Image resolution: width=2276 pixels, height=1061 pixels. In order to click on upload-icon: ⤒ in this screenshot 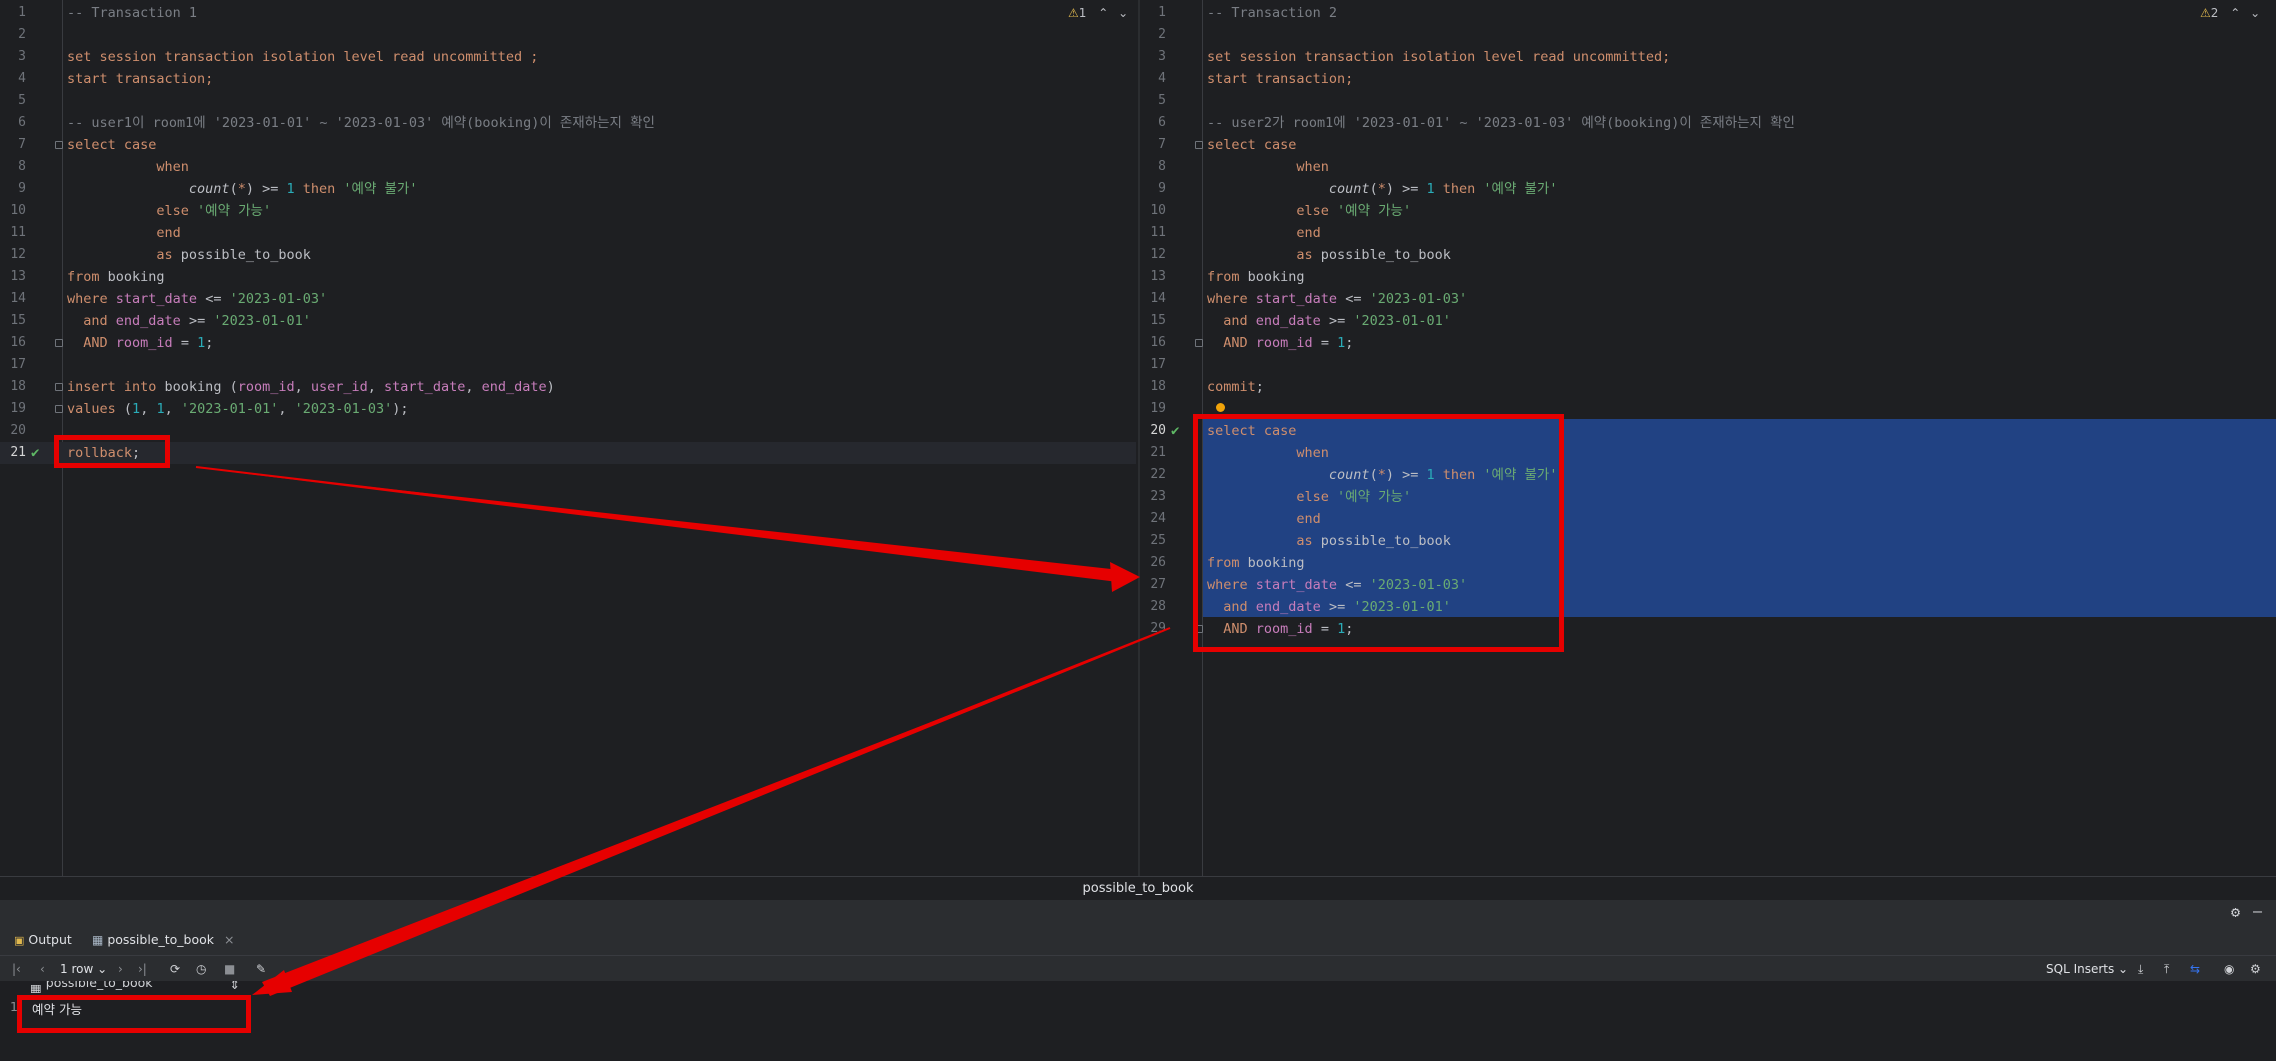, I will do `click(2166, 969)`.